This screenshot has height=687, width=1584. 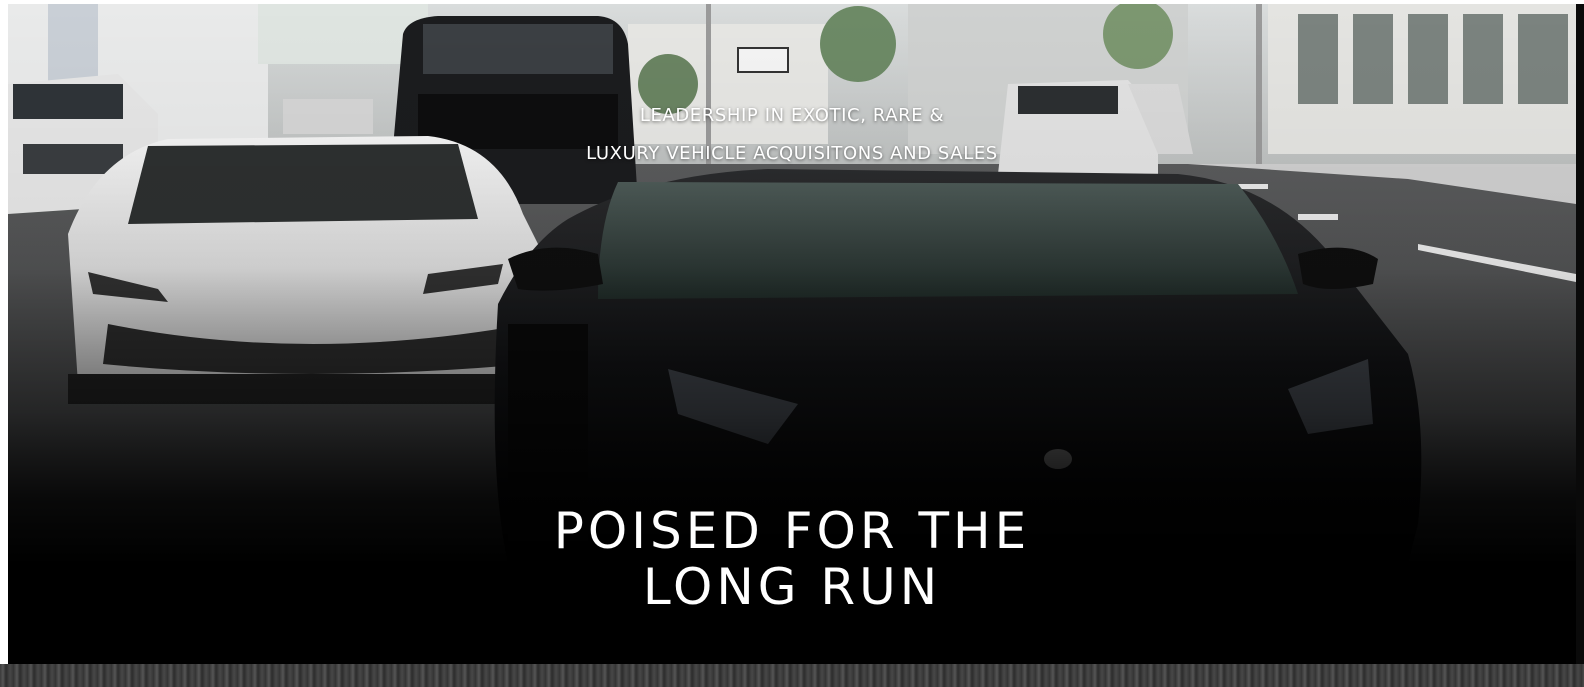 What do you see at coordinates (792, 587) in the screenshot?
I see `hero-headline-line-2: LONG RUN` at bounding box center [792, 587].